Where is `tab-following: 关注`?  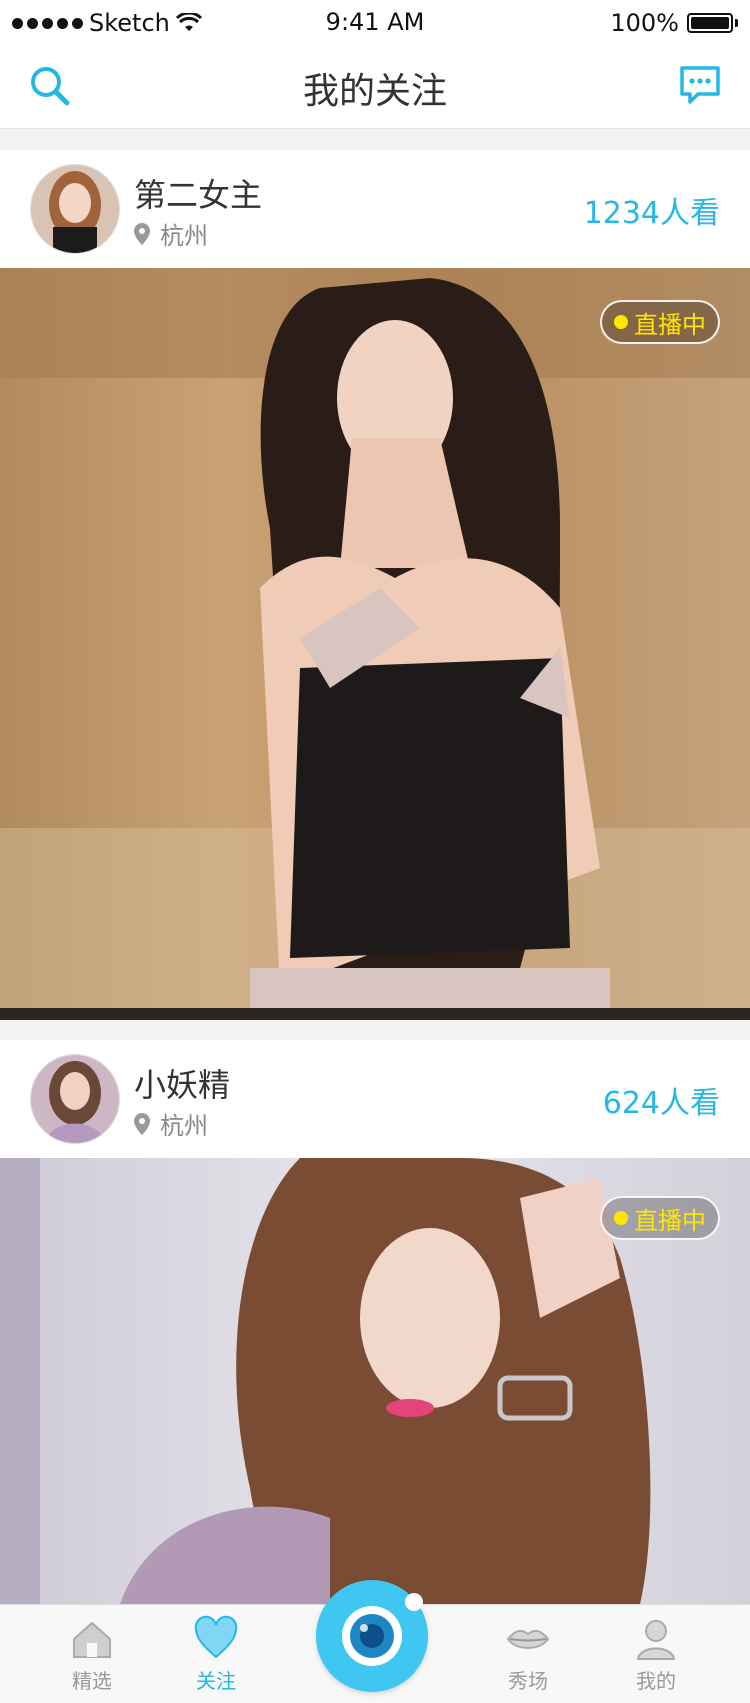
tab-following: 关注 is located at coordinates (216, 1658).